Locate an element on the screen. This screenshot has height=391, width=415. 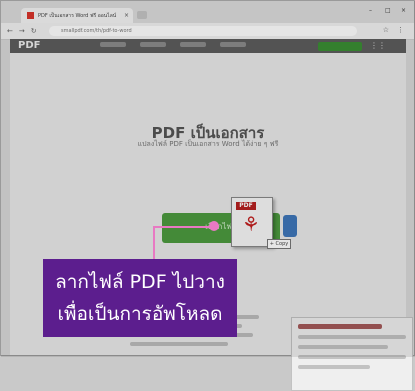
tab-close-icon: × is located at coordinates (126, 15).